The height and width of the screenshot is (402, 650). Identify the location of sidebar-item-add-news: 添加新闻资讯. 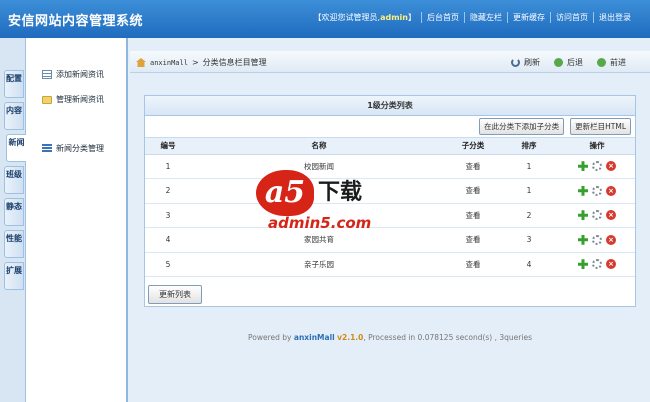
(73, 74).